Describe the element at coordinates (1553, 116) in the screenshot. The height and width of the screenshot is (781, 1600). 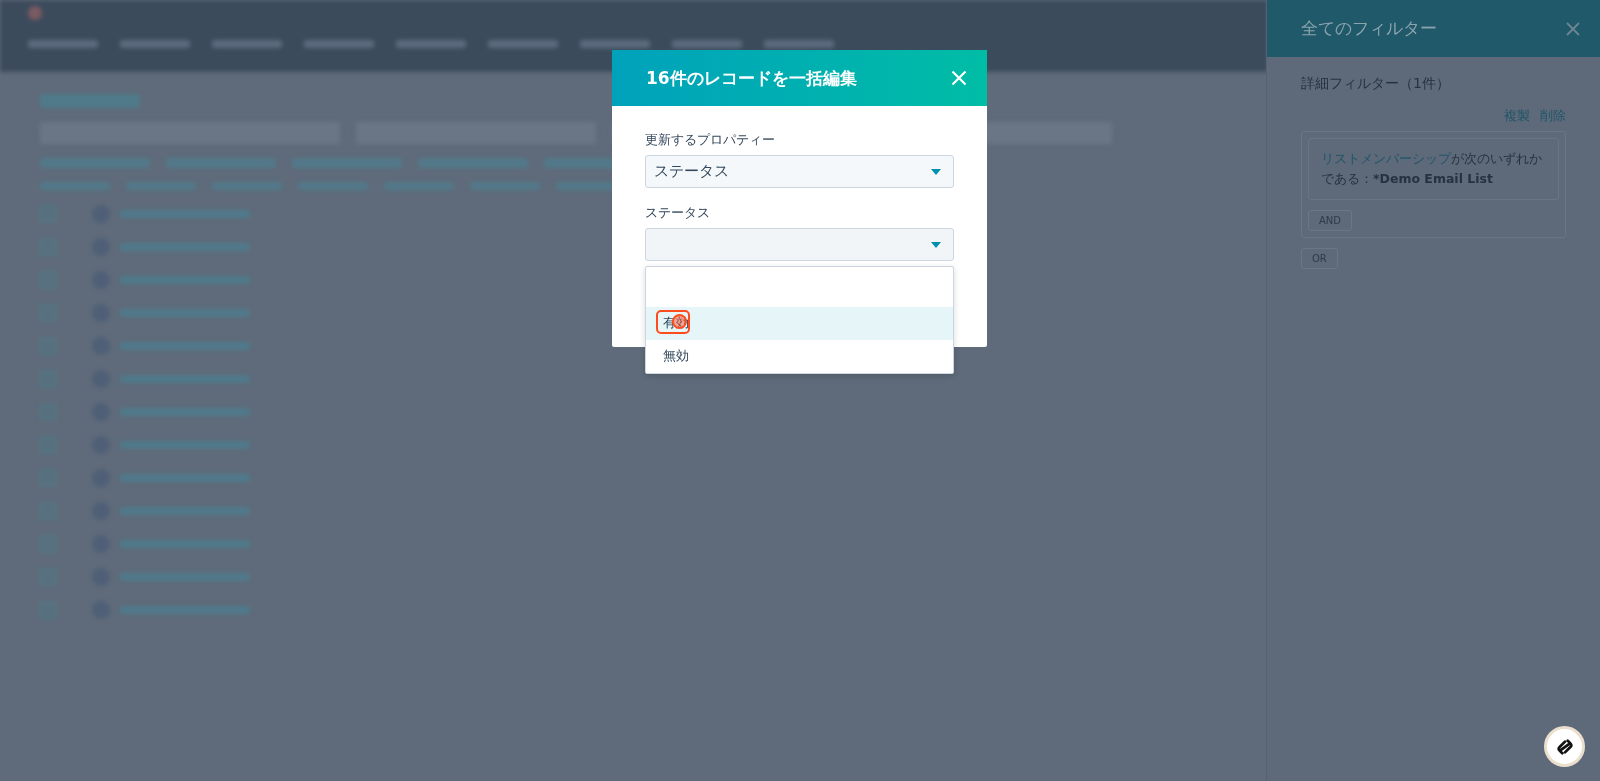
I see `filter-action-link: 削除` at that location.